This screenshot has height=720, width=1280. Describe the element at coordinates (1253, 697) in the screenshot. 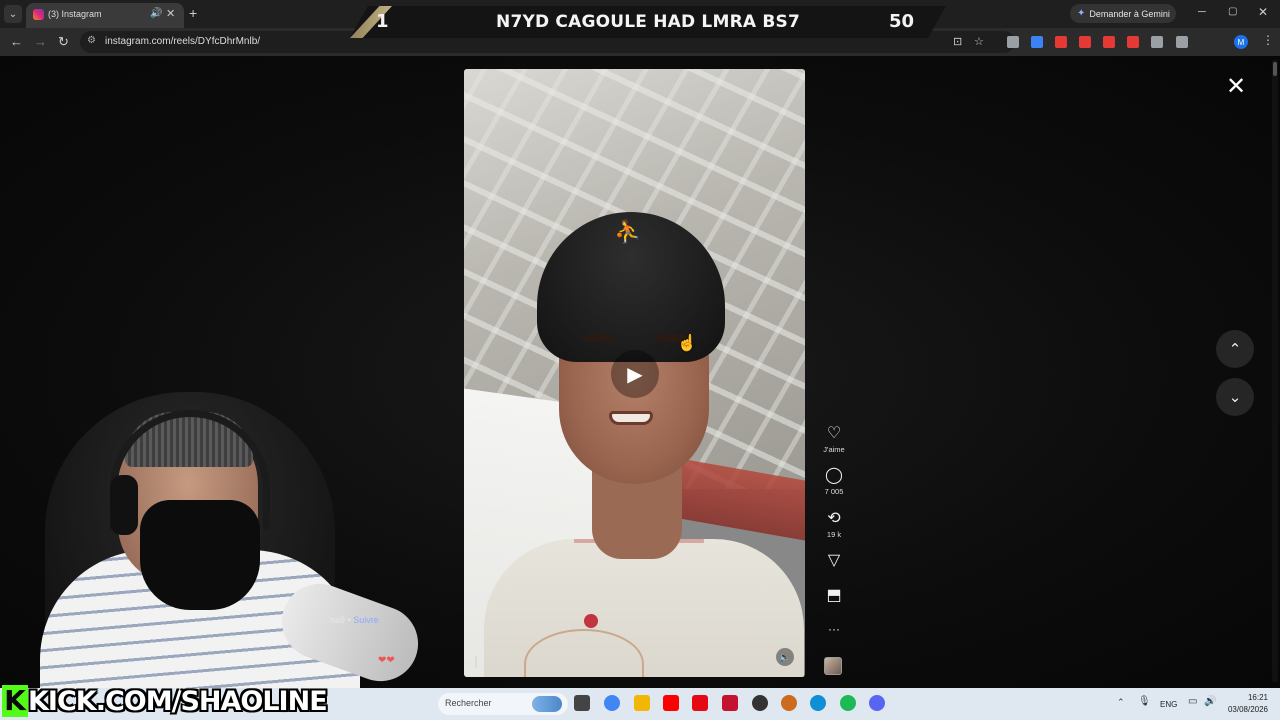

I see `clock-time: 16:21` at that location.